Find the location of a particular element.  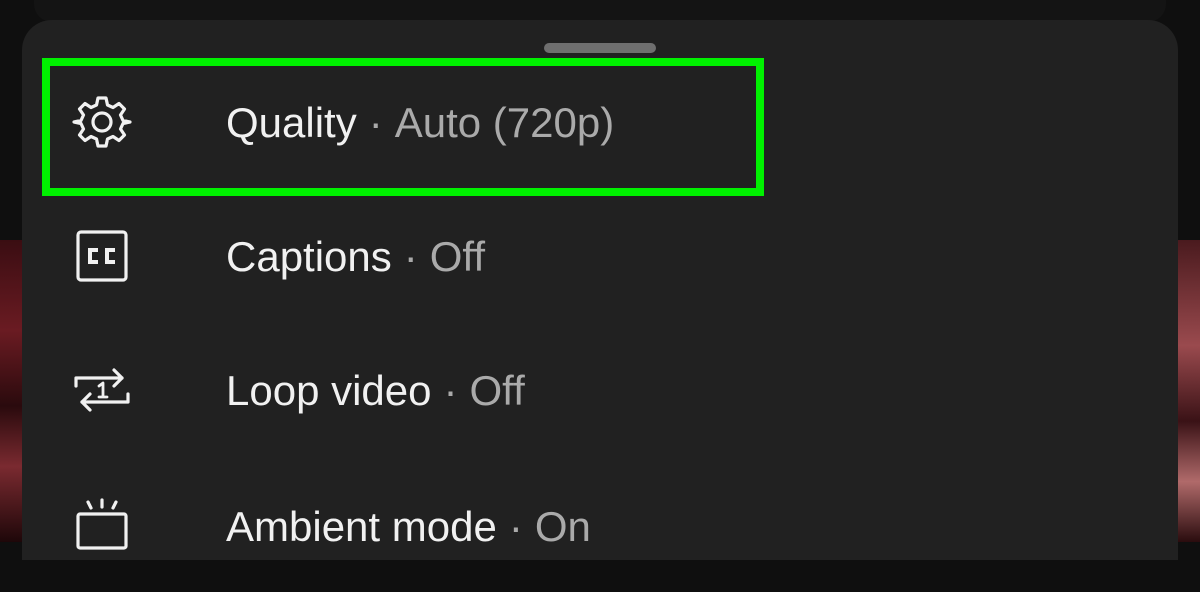

sheet-drag-handle is located at coordinates (600, 48).